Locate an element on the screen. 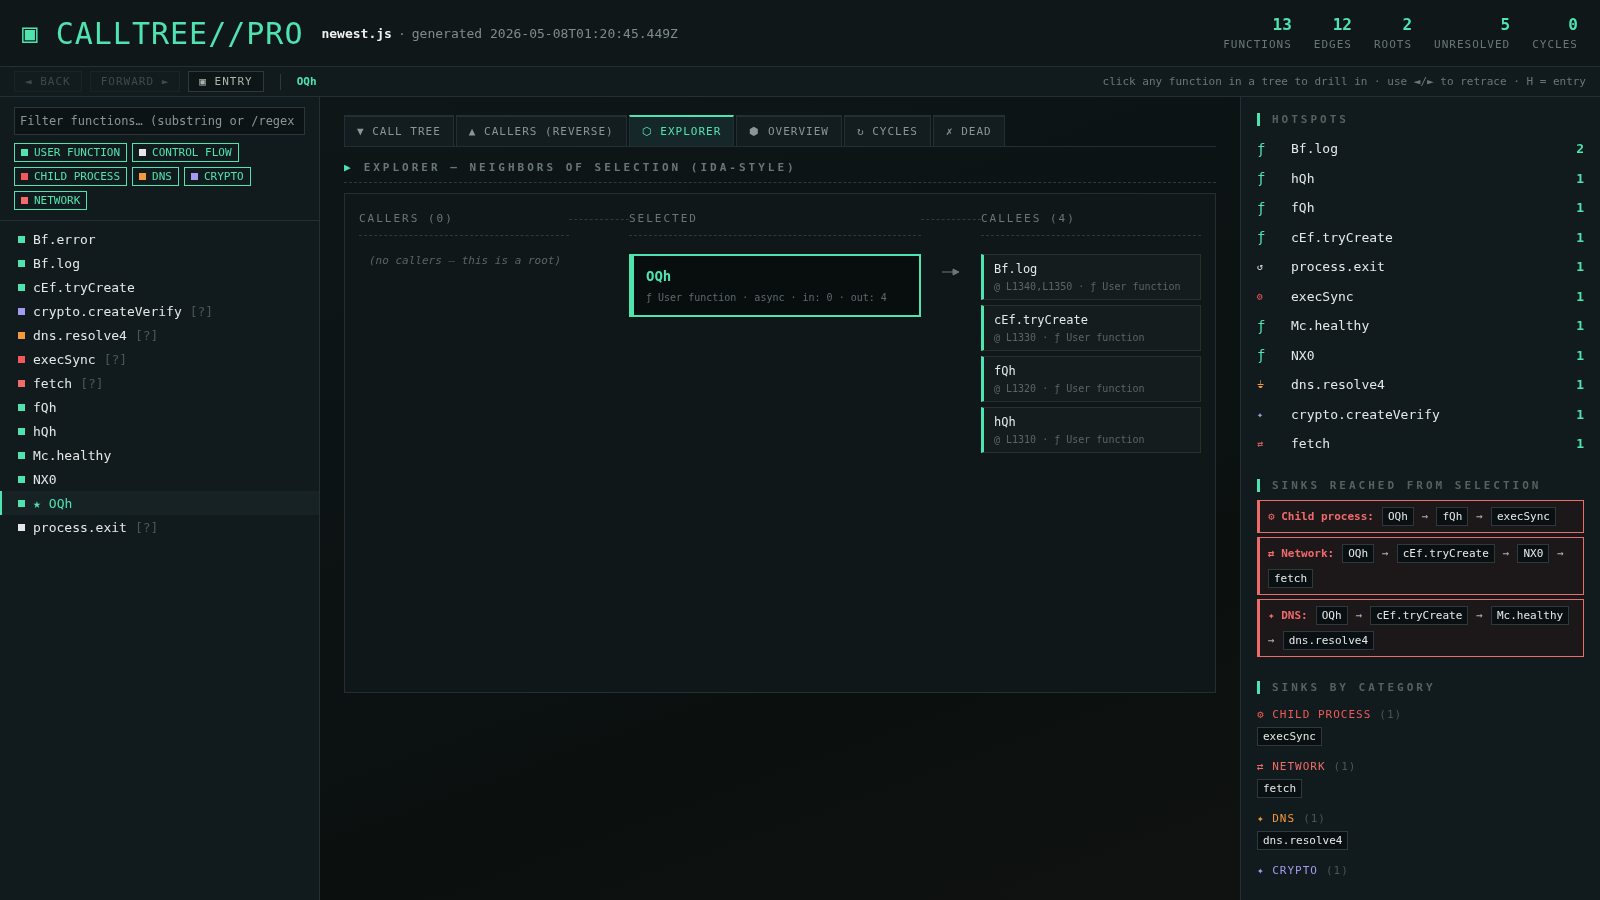 The height and width of the screenshot is (900, 1600). app-title: CALLTREE//PRO is located at coordinates (179, 33).